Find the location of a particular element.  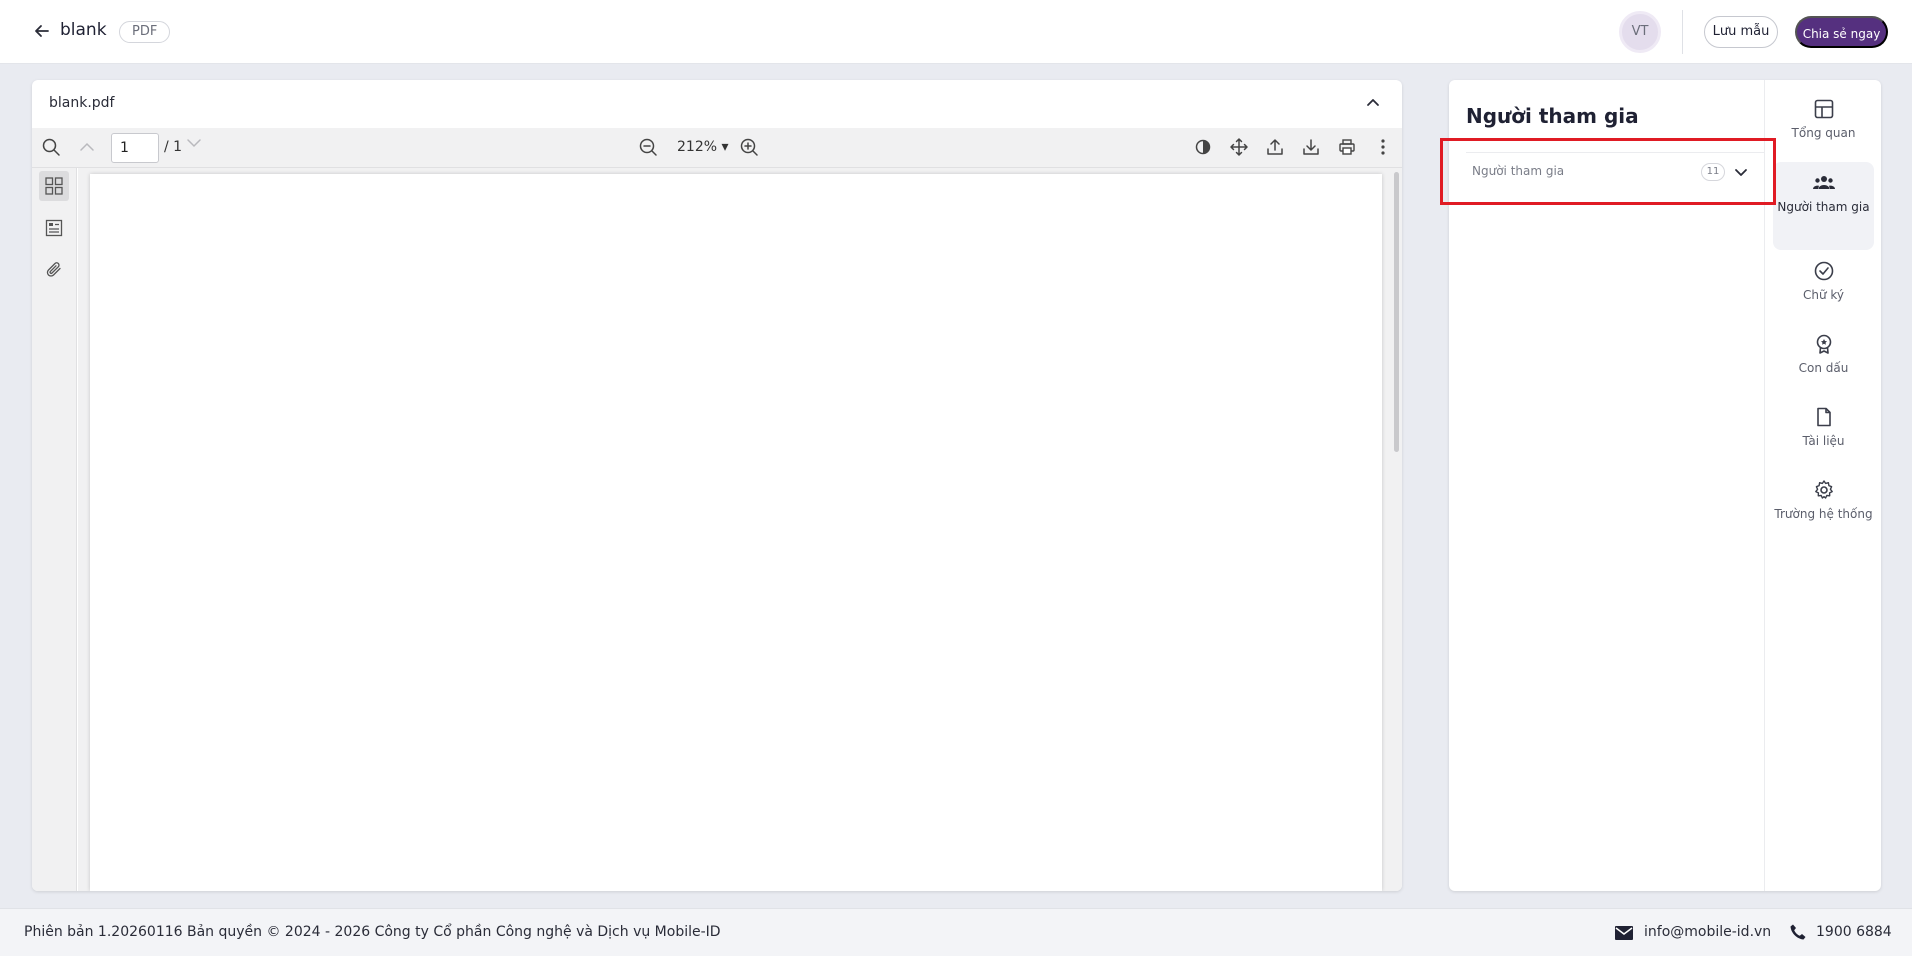

previous-page-icon is located at coordinates (87, 147).